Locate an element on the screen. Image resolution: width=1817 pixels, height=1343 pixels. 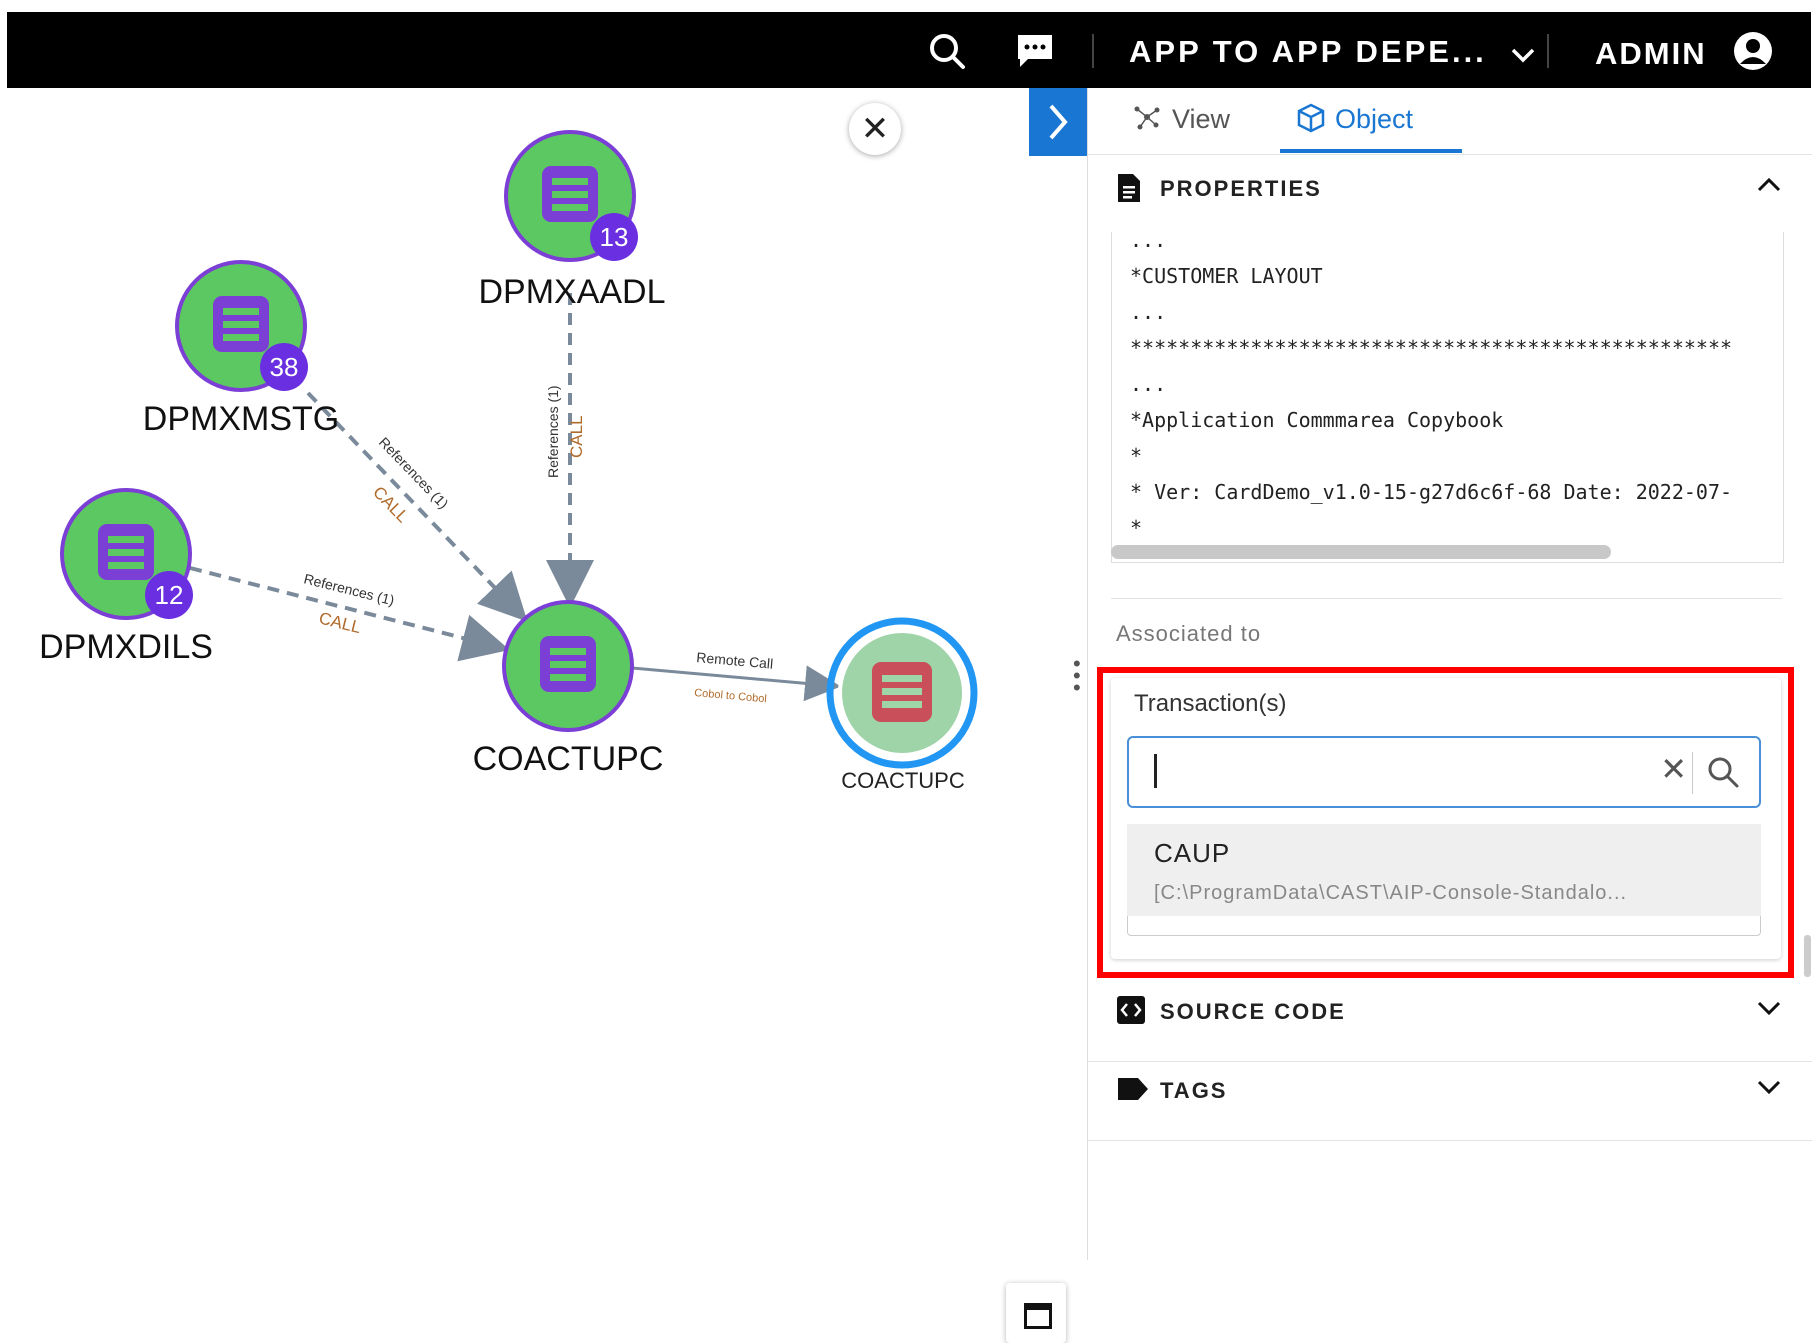
window-icon is located at coordinates (1036, 1313).